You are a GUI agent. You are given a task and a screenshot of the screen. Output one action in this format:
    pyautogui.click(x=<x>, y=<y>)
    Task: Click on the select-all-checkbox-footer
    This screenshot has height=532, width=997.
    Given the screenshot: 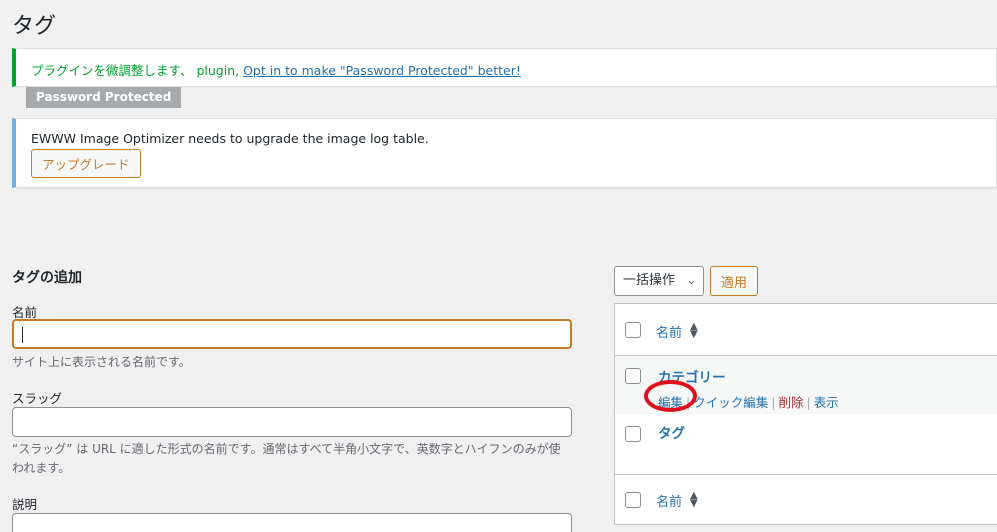 What is the action you would take?
    pyautogui.click(x=633, y=500)
    